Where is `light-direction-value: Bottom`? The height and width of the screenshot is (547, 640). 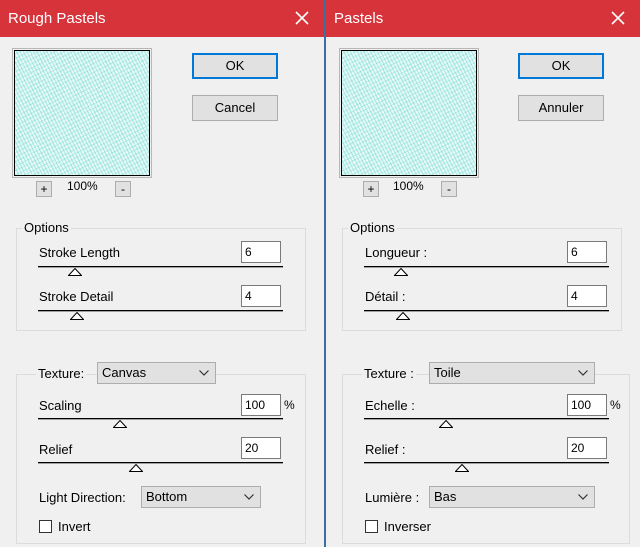 light-direction-value: Bottom is located at coordinates (167, 496).